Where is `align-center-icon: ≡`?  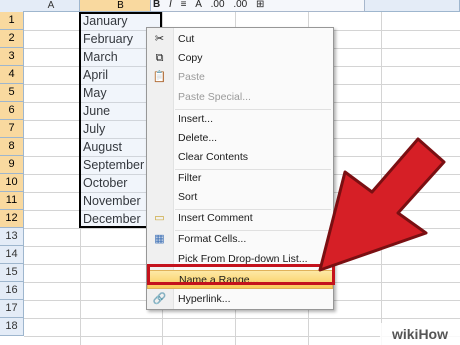 align-center-icon: ≡ is located at coordinates (184, 5).